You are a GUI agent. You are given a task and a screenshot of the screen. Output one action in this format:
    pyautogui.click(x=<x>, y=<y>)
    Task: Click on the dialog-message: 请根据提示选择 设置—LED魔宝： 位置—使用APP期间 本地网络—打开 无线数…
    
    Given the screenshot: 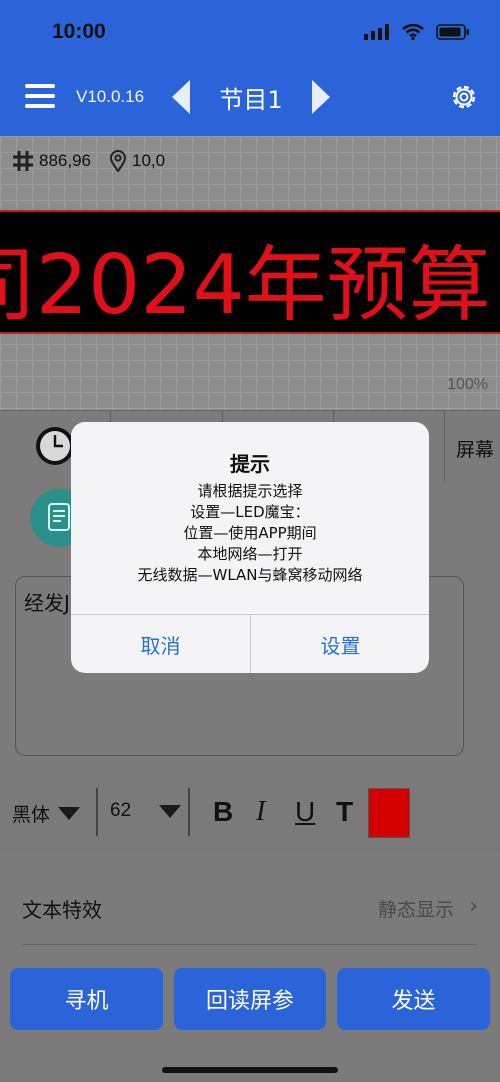 What is the action you would take?
    pyautogui.click(x=250, y=533)
    